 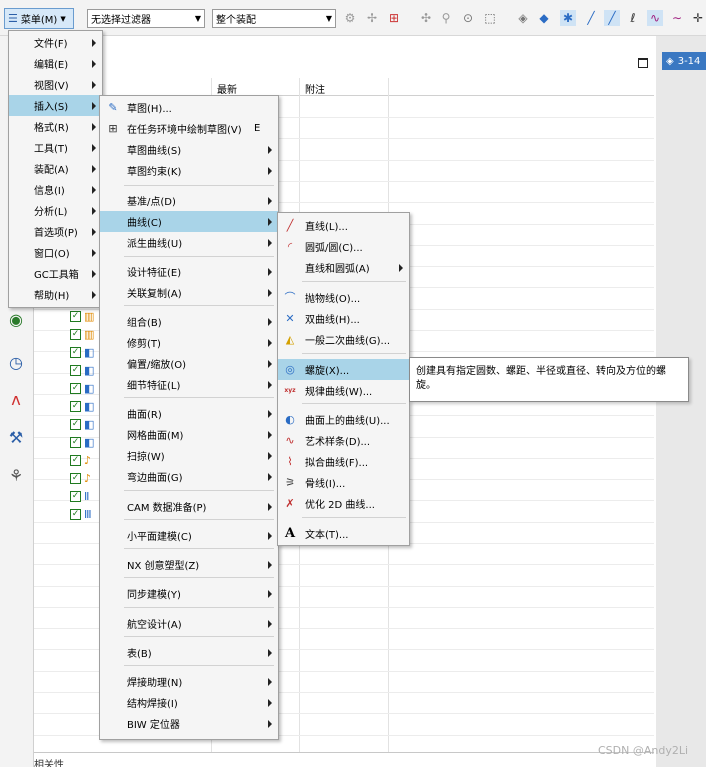 I want to click on line-icon: ╱, so click(x=591, y=18).